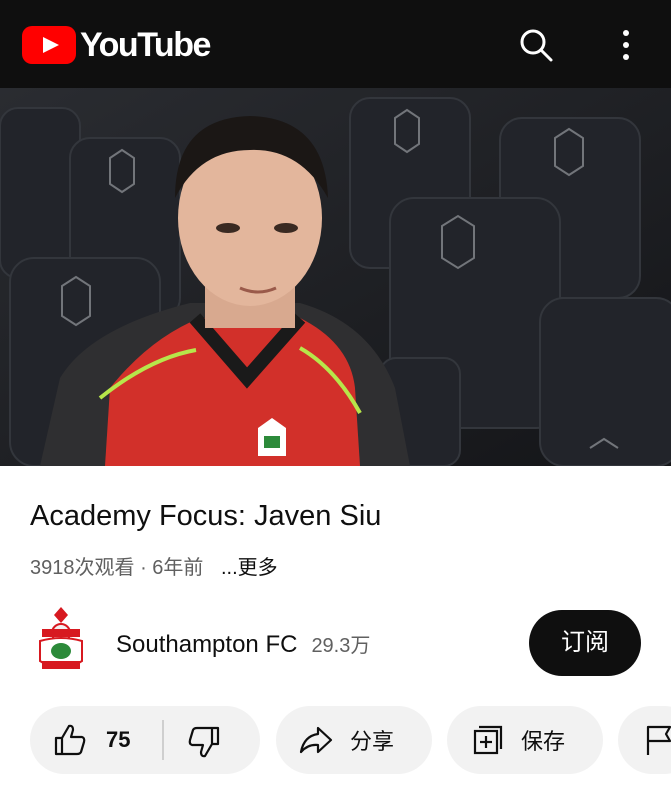 The width and height of the screenshot is (671, 802). I want to click on view-count: 3918次观看, so click(82, 568).